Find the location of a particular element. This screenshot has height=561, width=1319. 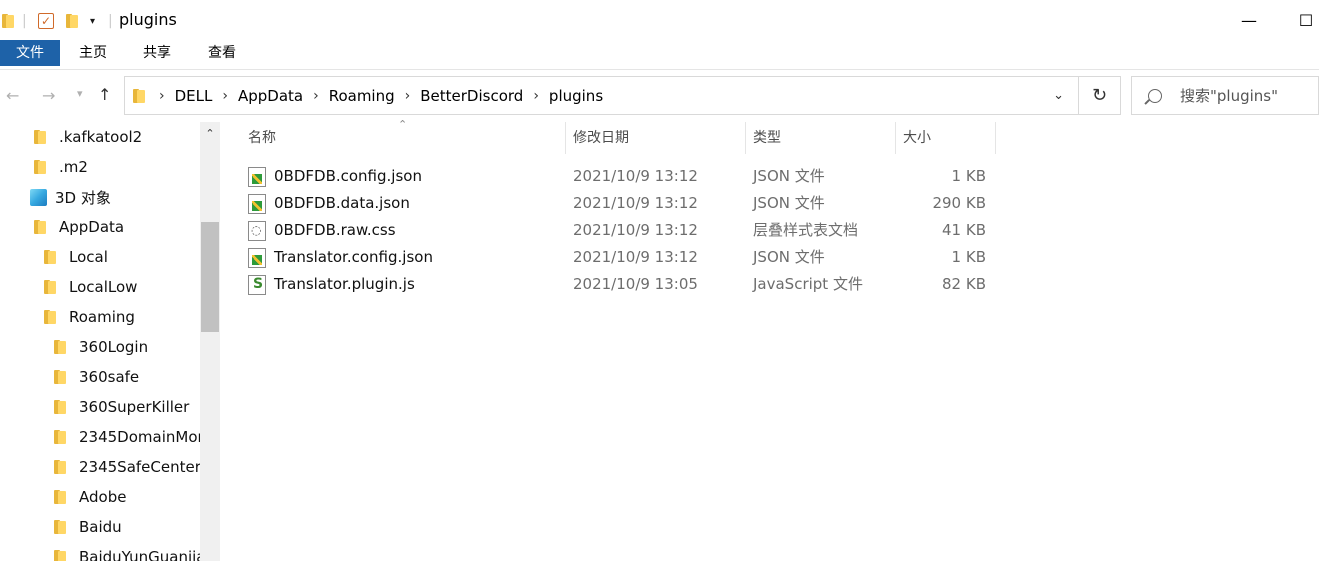

breadcrumb-roaming: Roaming is located at coordinates (362, 96).